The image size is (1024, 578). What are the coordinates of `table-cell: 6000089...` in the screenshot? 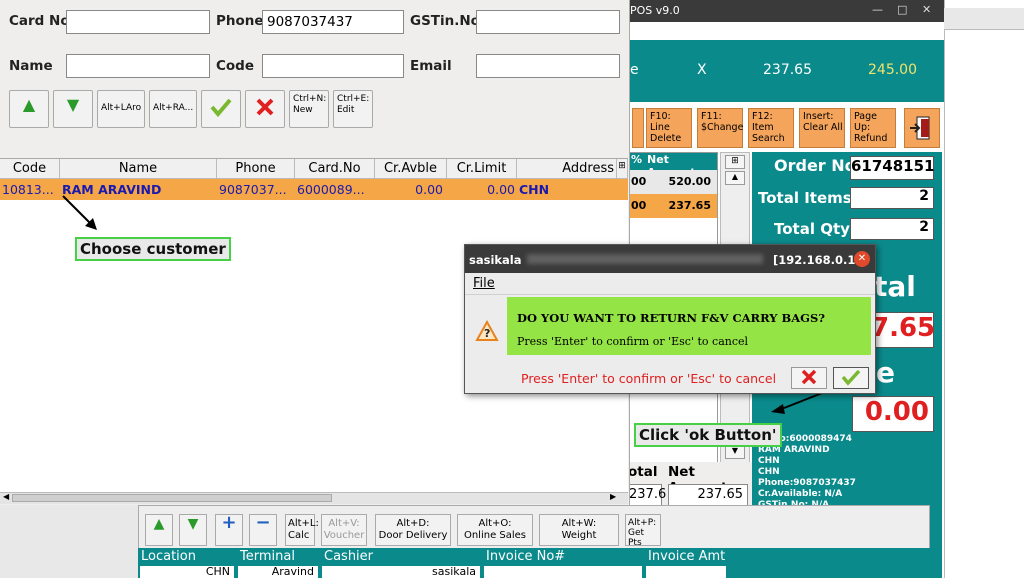 It's located at (335, 189).